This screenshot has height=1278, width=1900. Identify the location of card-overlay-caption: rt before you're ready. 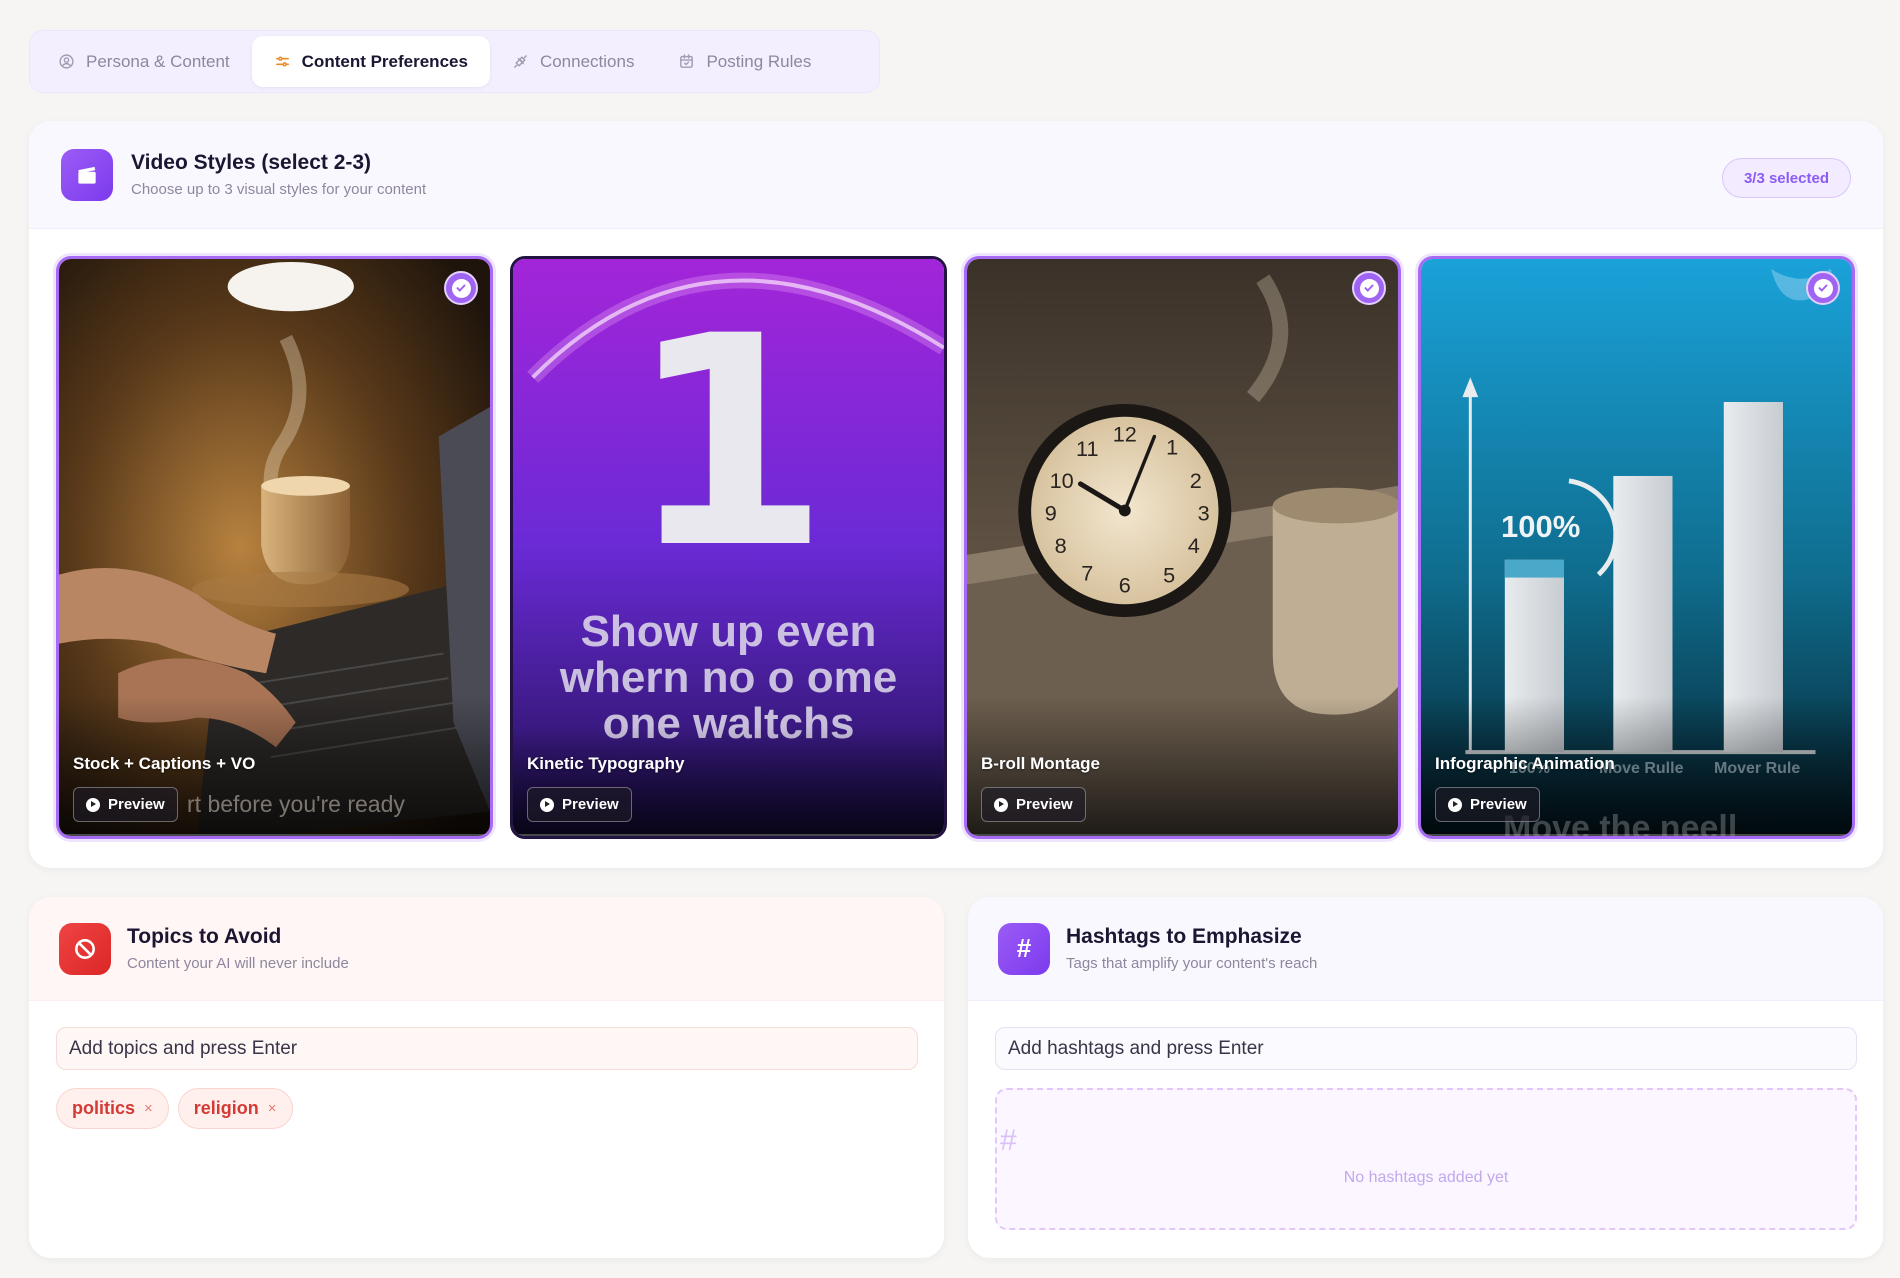
(296, 804).